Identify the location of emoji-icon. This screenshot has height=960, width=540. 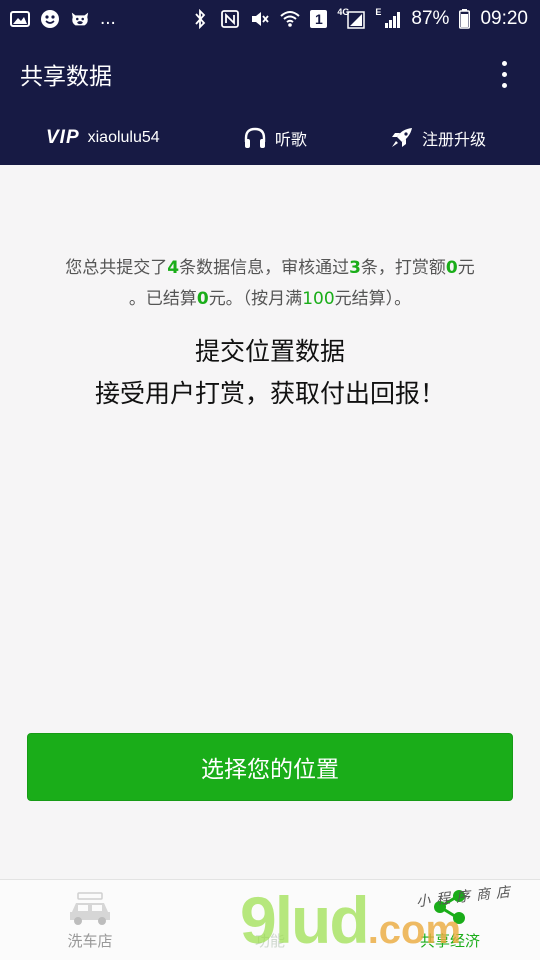
(50, 19).